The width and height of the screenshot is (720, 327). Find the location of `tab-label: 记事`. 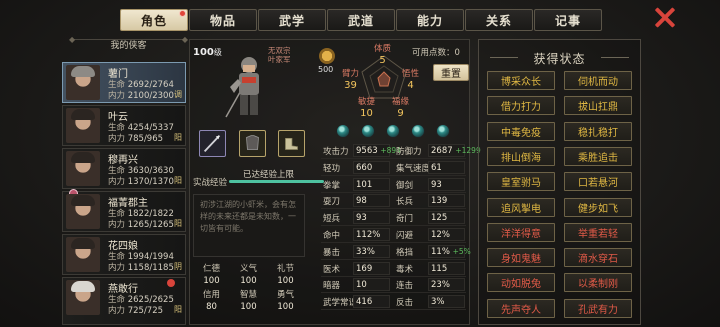

tab-label: 记事 is located at coordinates (567, 20).